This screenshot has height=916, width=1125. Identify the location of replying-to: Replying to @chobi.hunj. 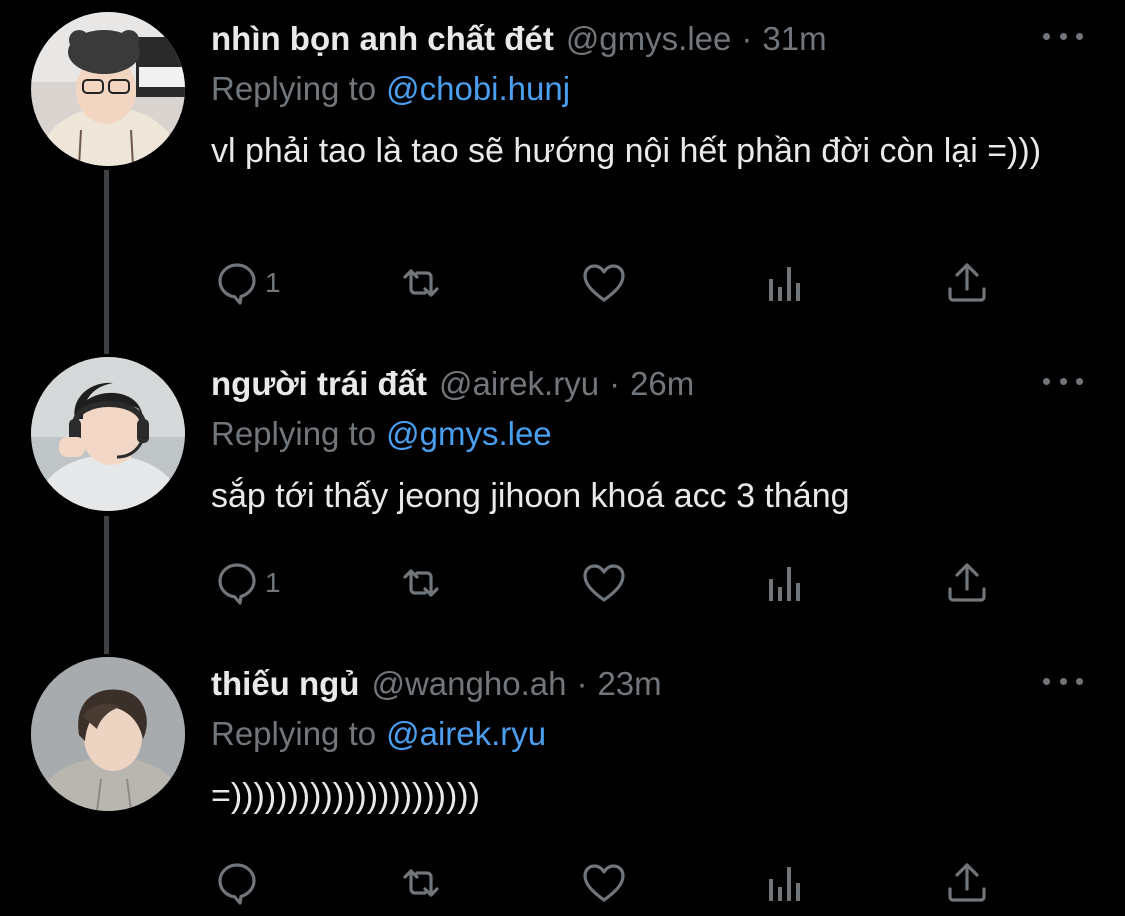
(390, 89).